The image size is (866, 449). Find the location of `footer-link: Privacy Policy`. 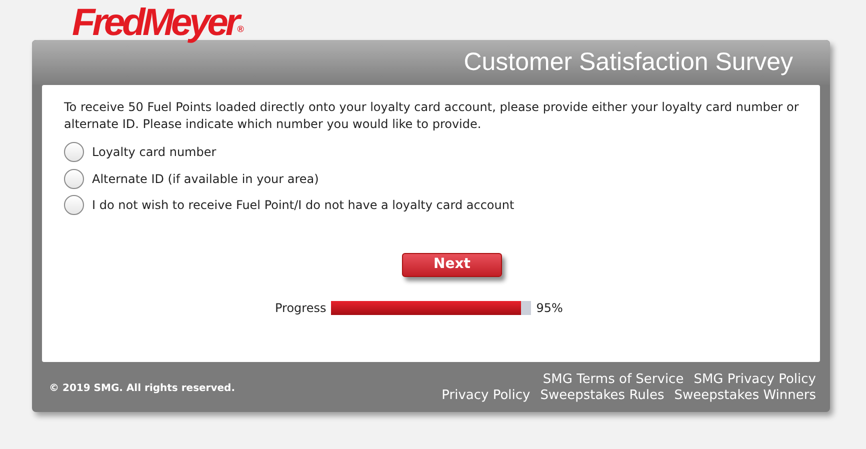

footer-link: Privacy Policy is located at coordinates (486, 395).